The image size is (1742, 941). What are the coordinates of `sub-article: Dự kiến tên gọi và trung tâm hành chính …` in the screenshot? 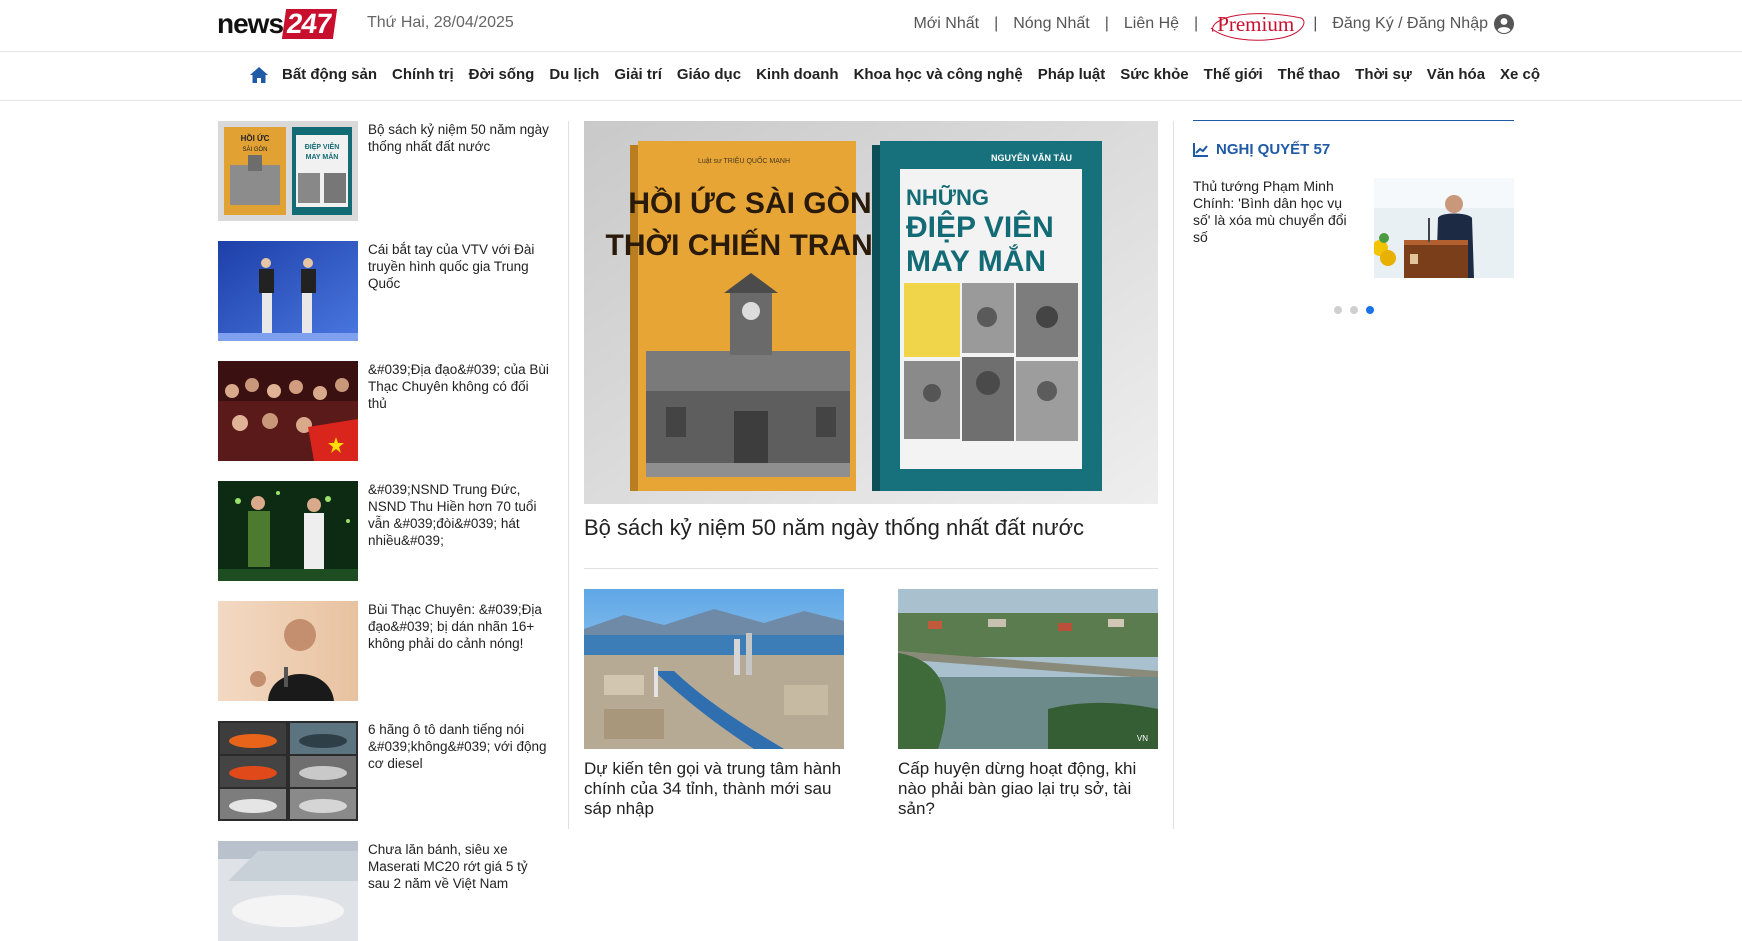 It's located at (714, 704).